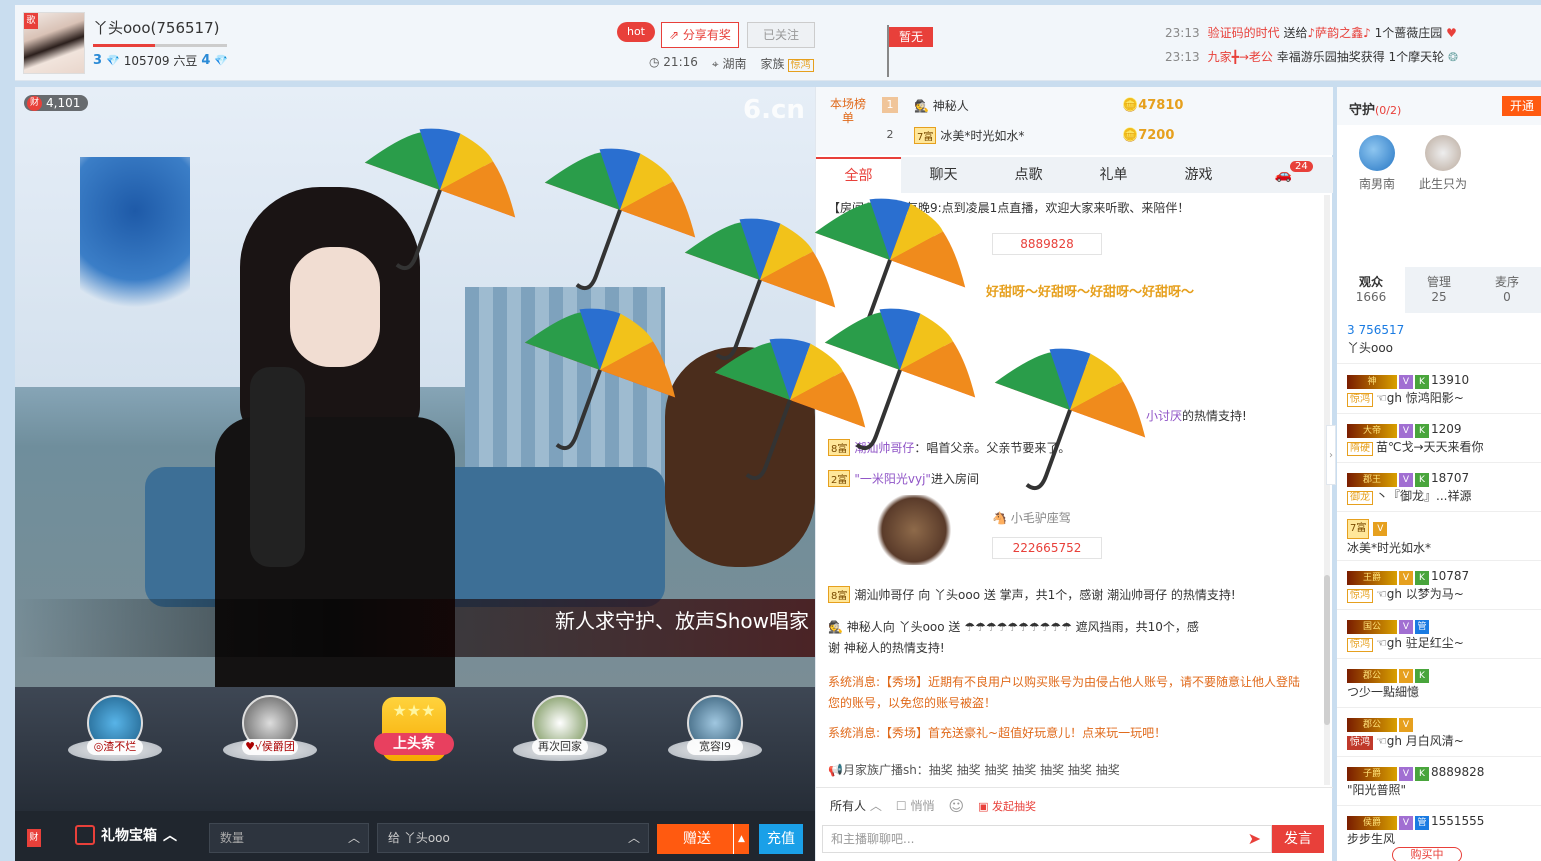  Describe the element at coordinates (1442, 732) in the screenshot. I see `audience-item: 郡公 V 惊鸿 ☜gh 月白风清~` at that location.